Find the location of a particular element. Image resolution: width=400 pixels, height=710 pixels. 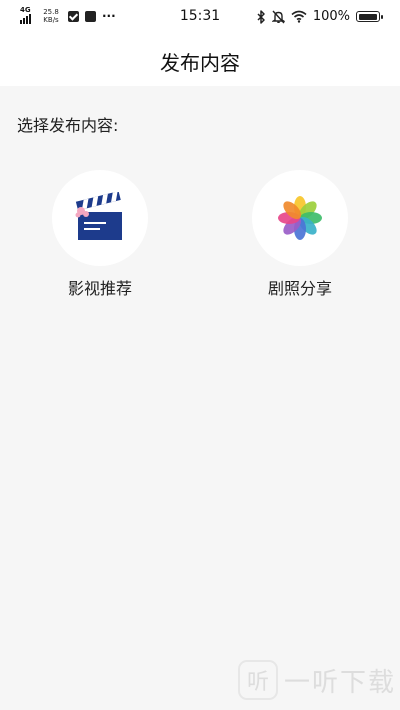

mute-bell-icon is located at coordinates (278, 16).